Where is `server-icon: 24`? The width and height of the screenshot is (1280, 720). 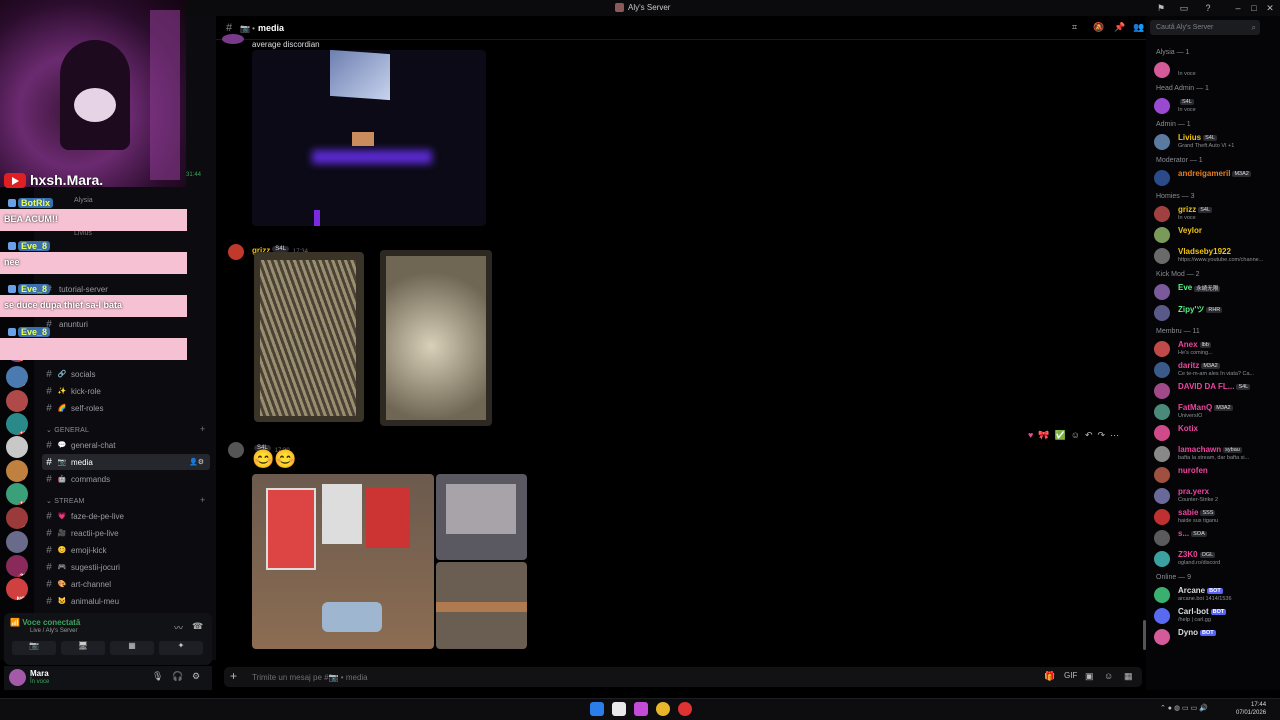 server-icon: 24 is located at coordinates (17, 377).